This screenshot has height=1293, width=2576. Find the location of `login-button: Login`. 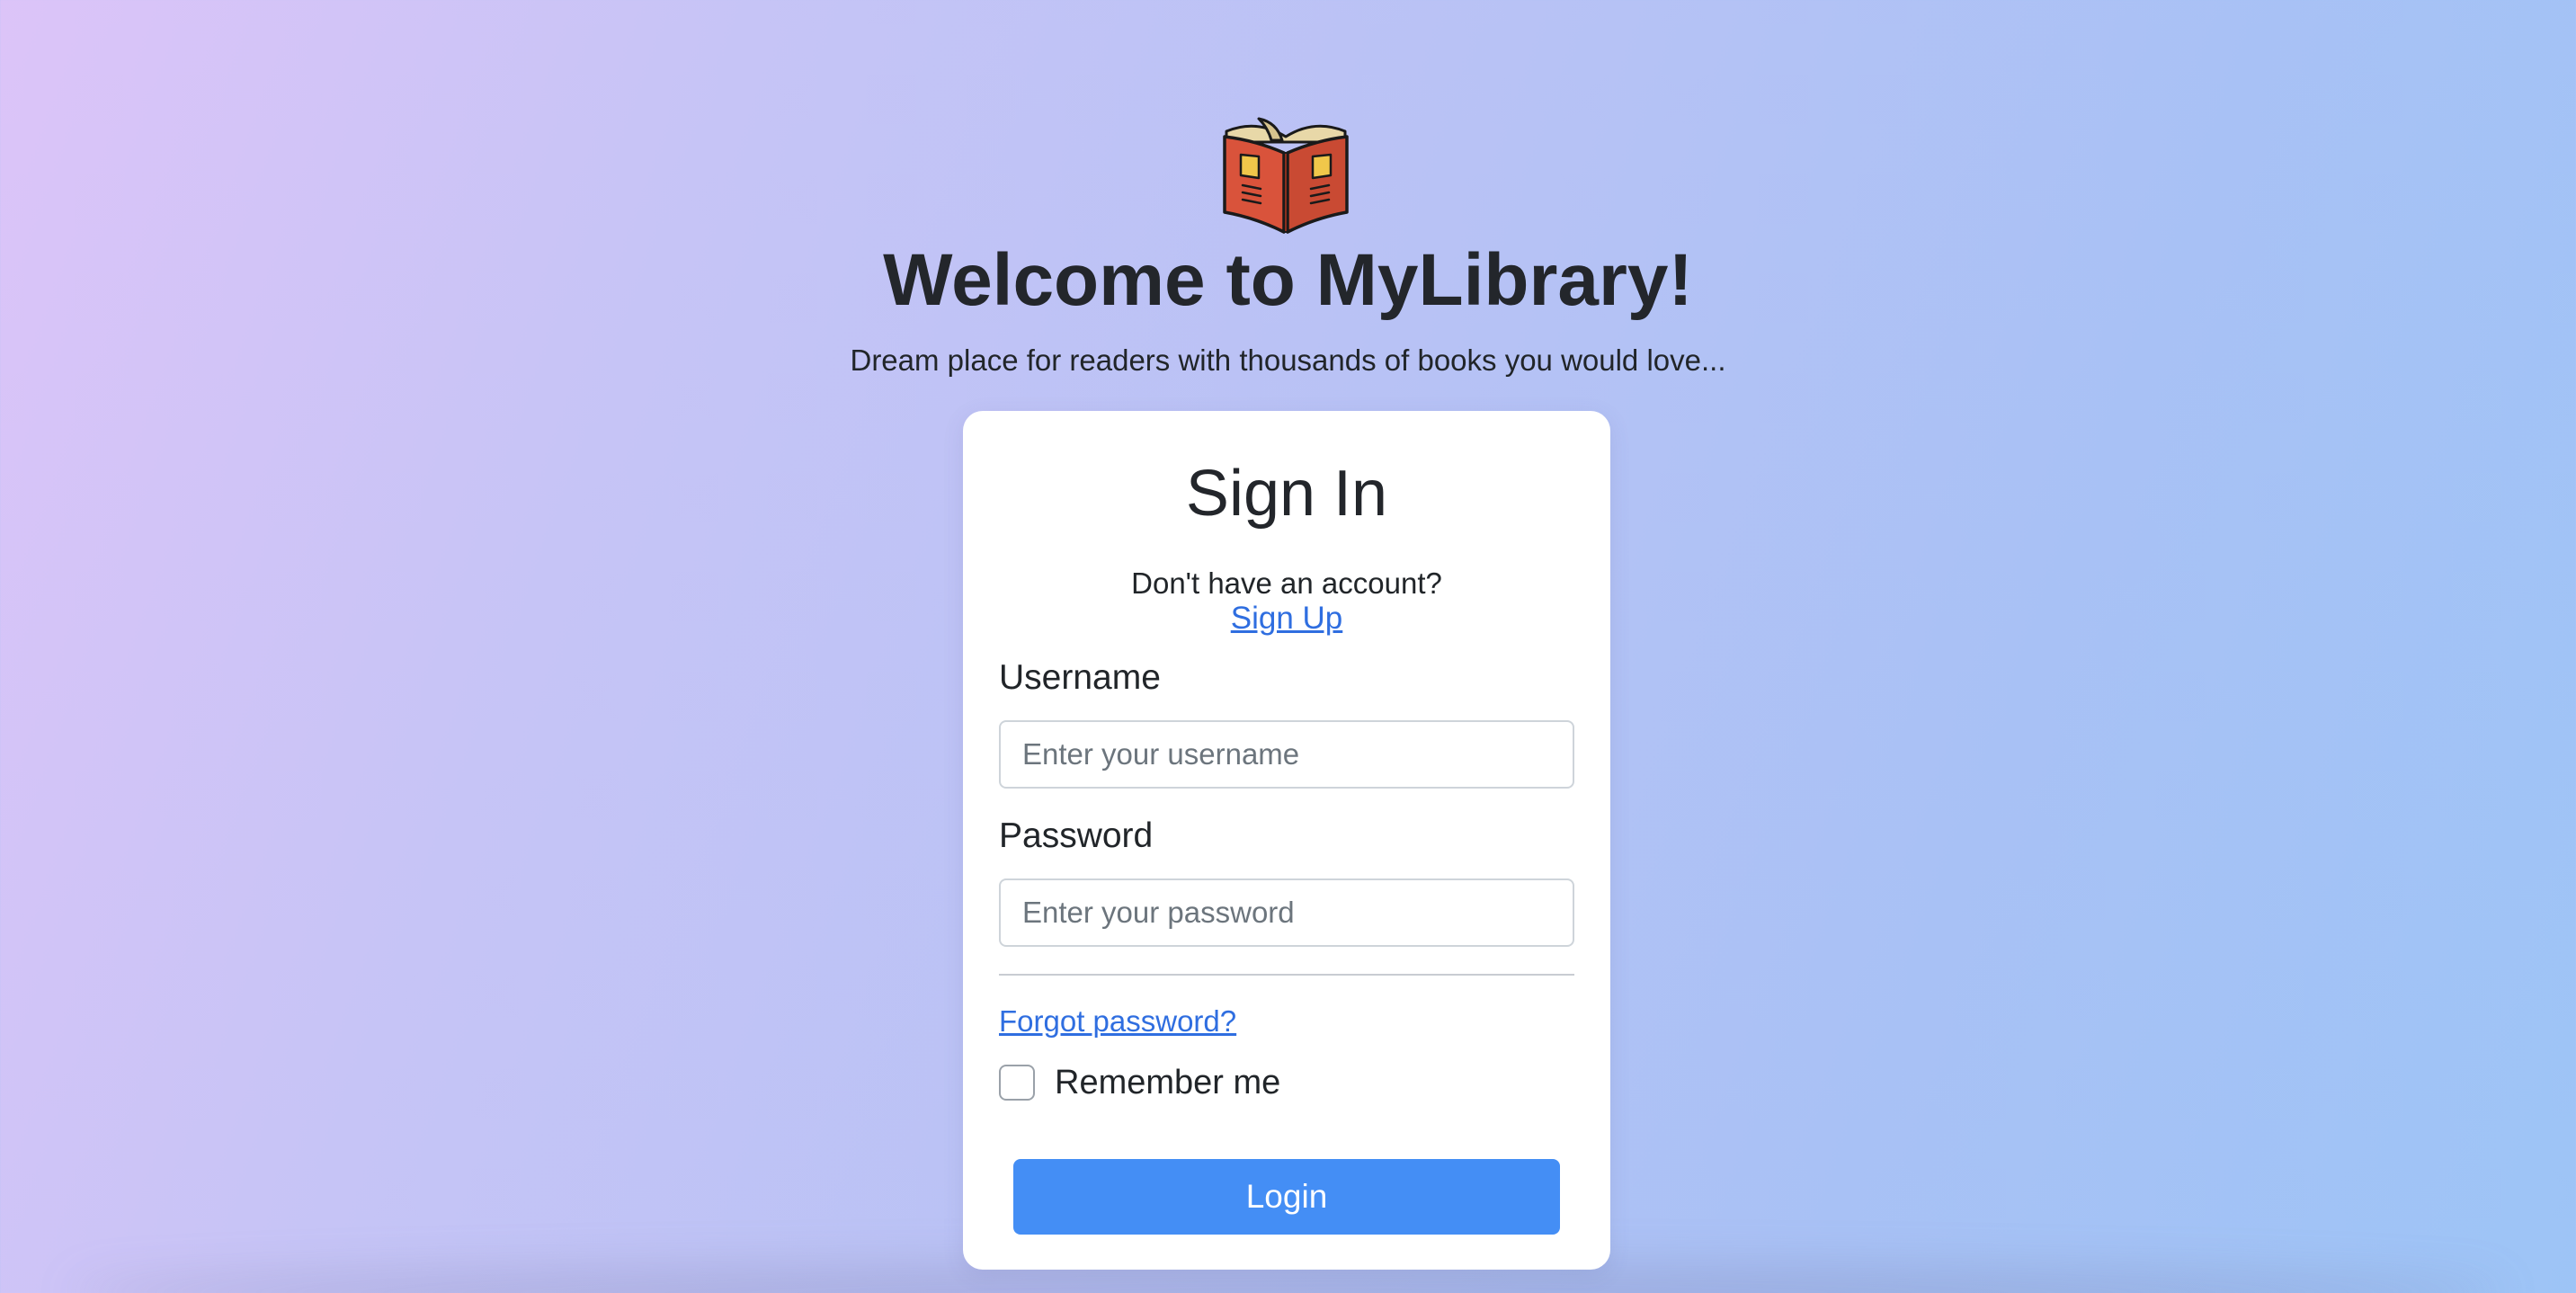

login-button: Login is located at coordinates (1286, 1197).